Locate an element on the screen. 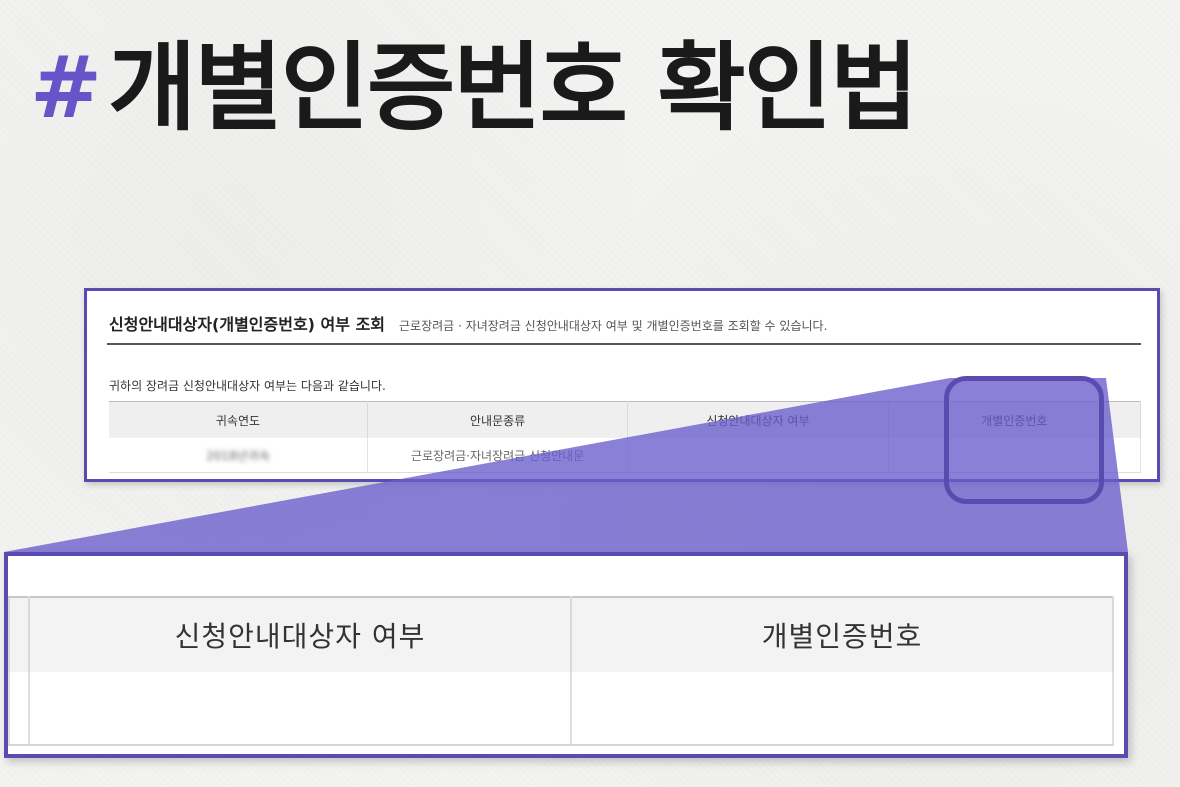 This screenshot has width=1180, height=787. cell-notice-type: 근로장려금·자녀장려금 신청안내문 is located at coordinates (498, 455).